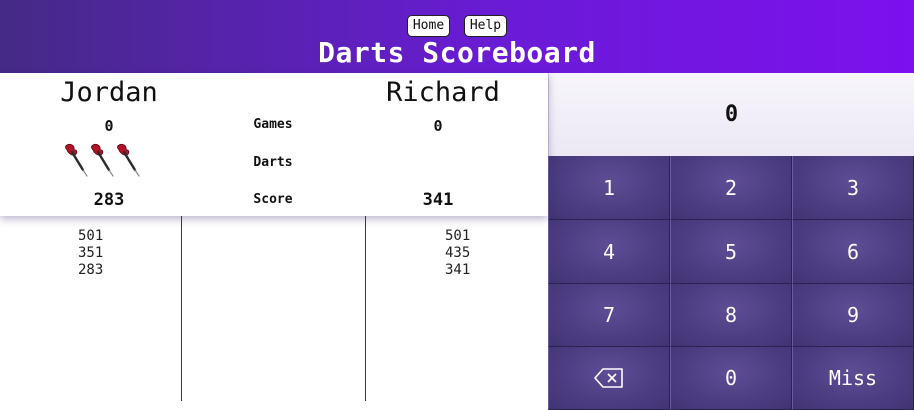  I want to click on player1-name: Jordan, so click(109, 92).